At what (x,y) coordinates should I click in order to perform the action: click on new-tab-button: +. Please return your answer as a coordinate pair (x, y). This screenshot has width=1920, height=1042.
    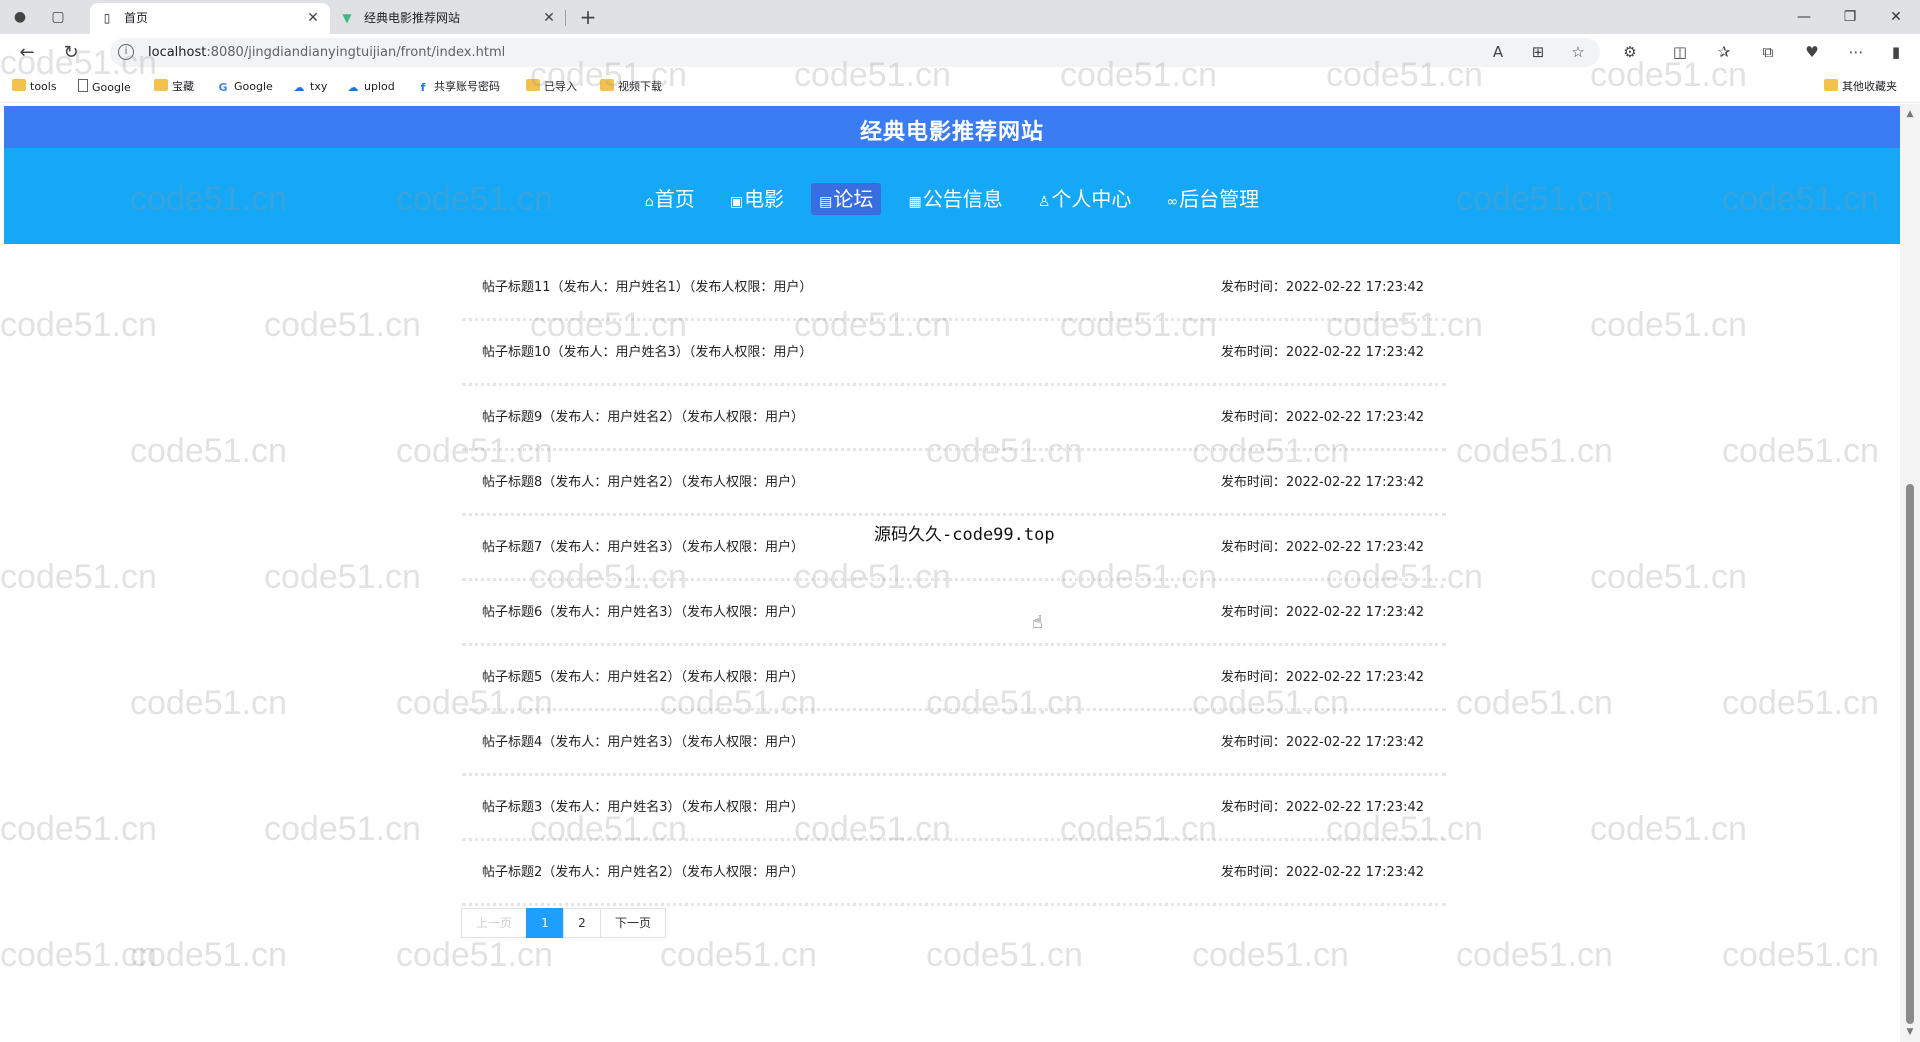
    Looking at the image, I should click on (588, 18).